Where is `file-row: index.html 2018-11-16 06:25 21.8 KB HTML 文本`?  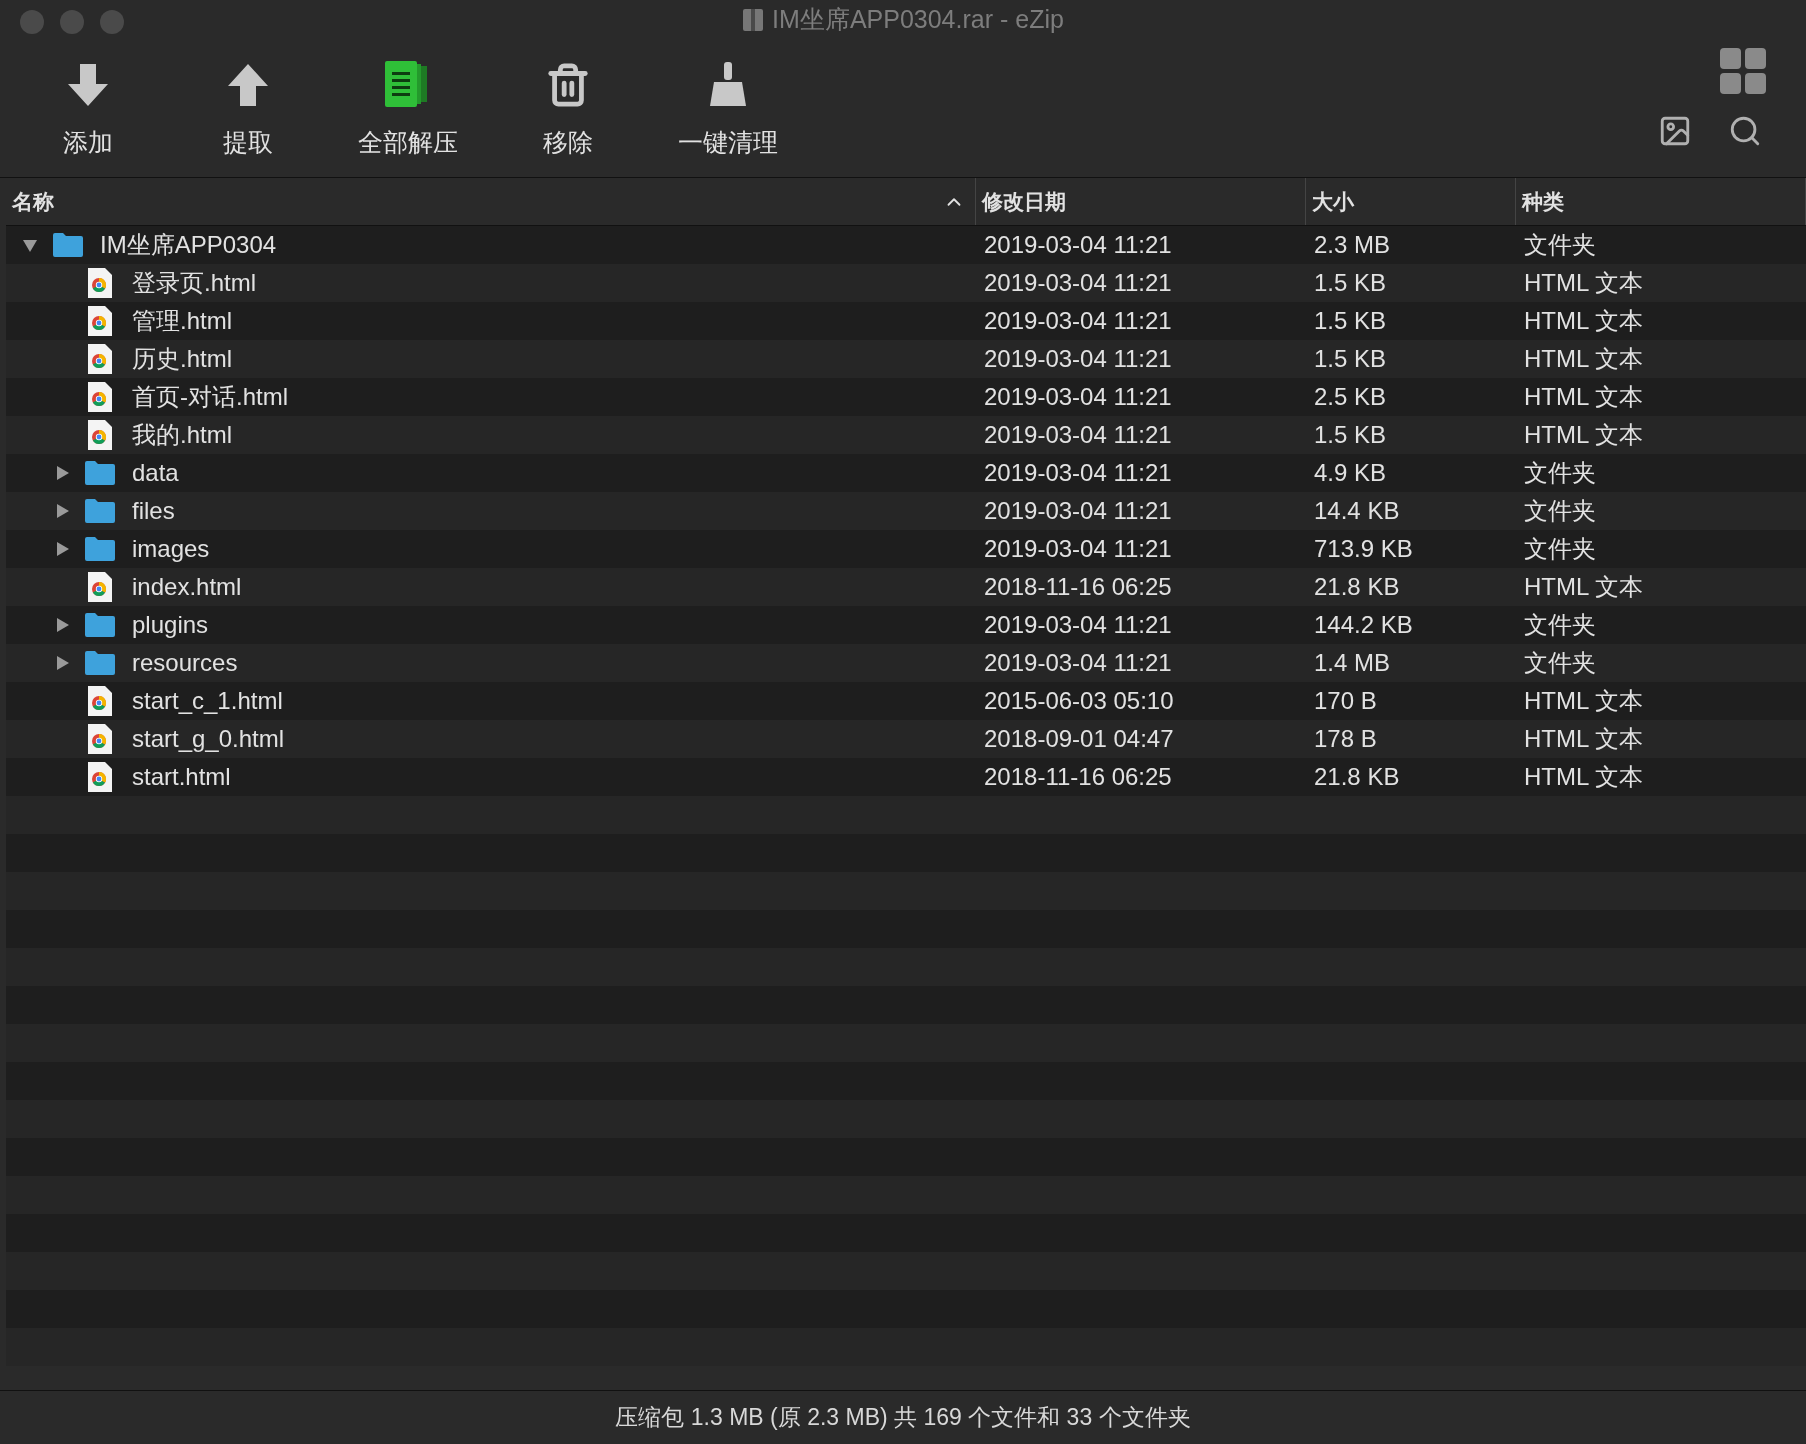
file-row: index.html 2018-11-16 06:25 21.8 KB HTML 文本 is located at coordinates (906, 587).